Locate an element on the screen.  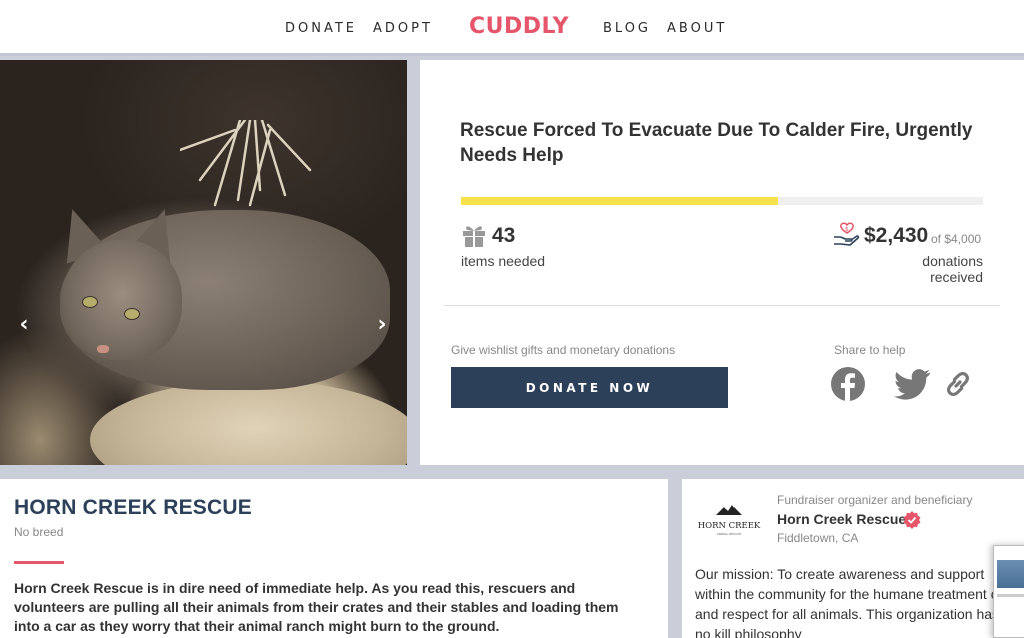
nav-link-about: ABOUT is located at coordinates (697, 28).